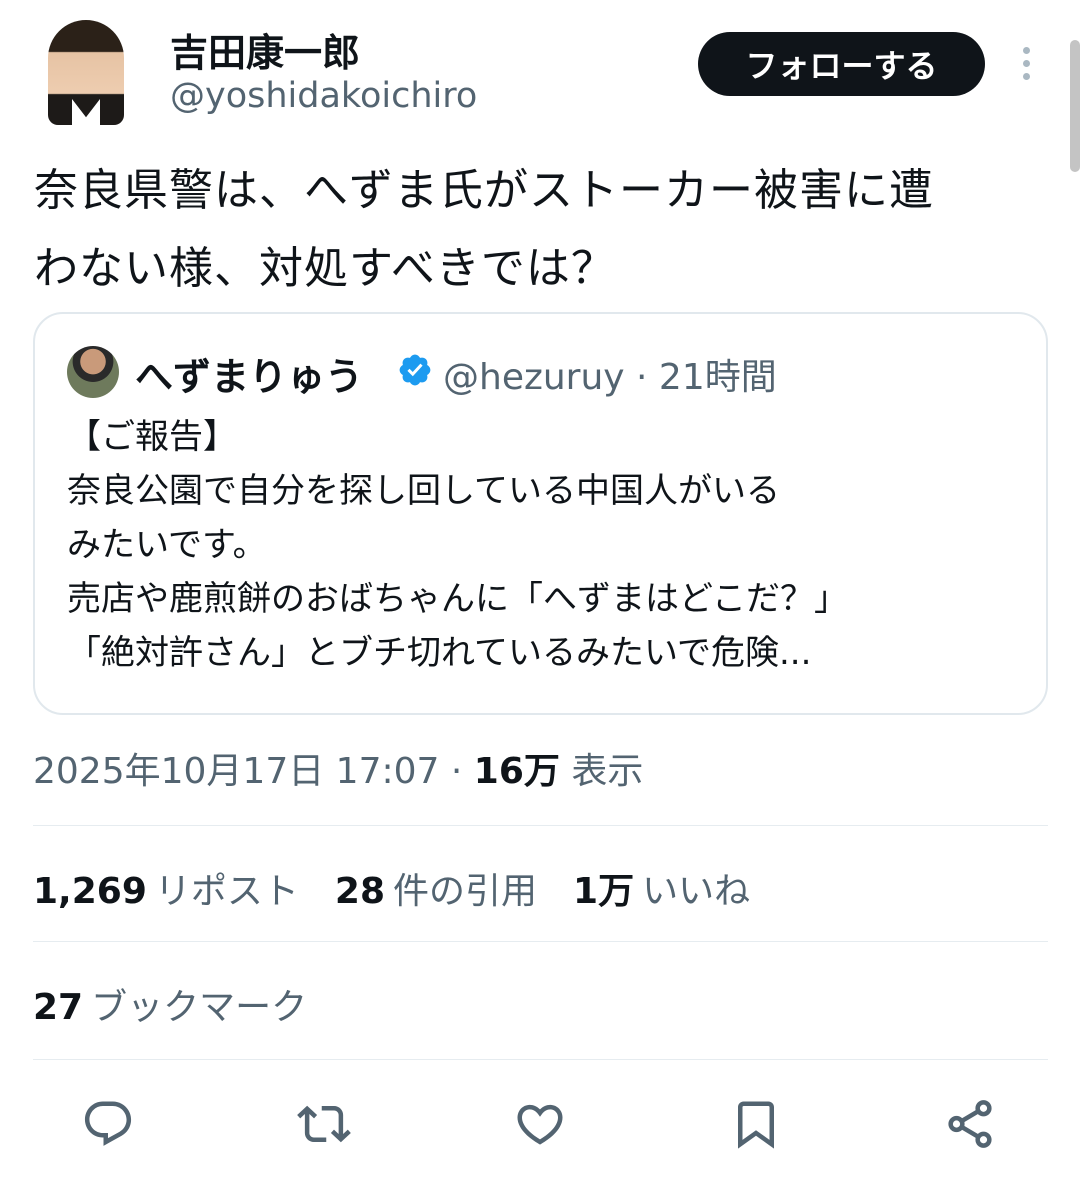 The image size is (1080, 1183). I want to click on bookmarks-label: ブックマーク, so click(199, 1007).